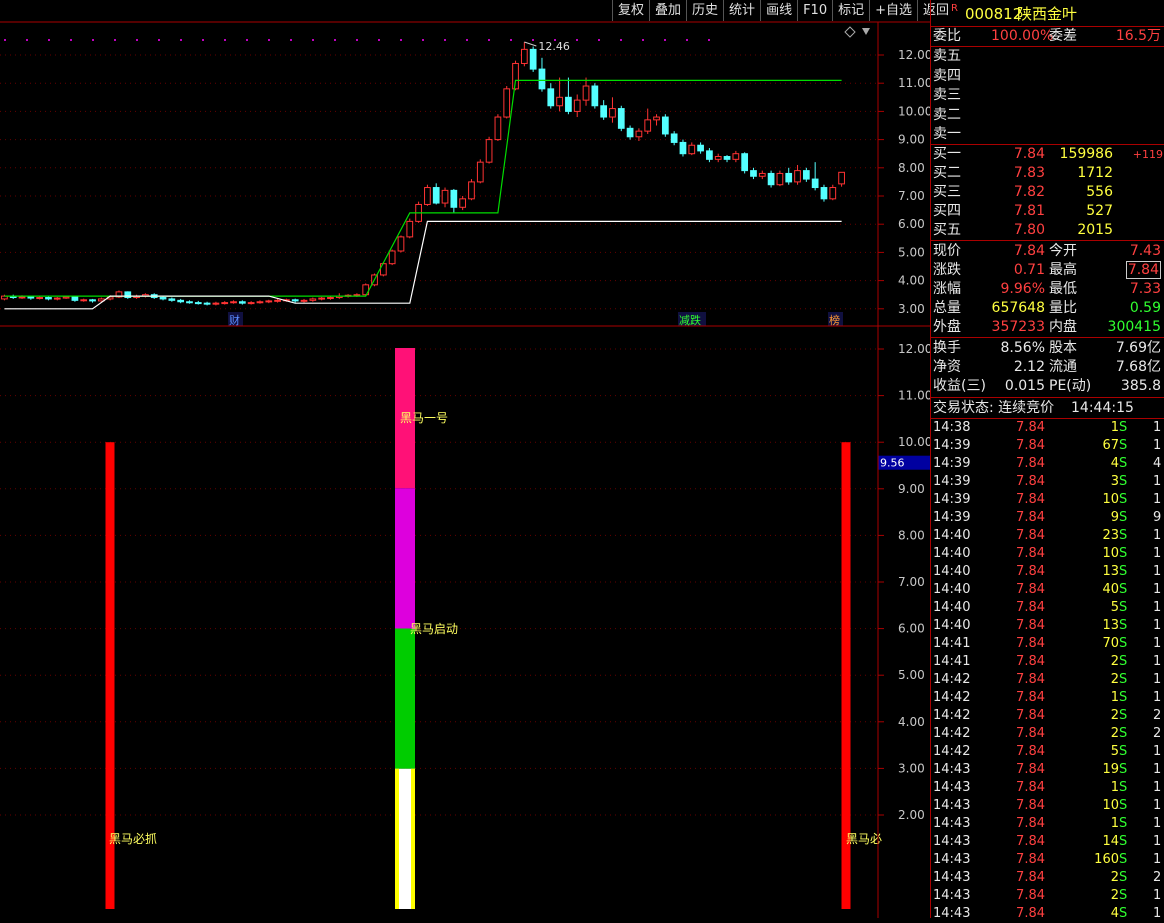  I want to click on triangle-down-icon, so click(866, 31).